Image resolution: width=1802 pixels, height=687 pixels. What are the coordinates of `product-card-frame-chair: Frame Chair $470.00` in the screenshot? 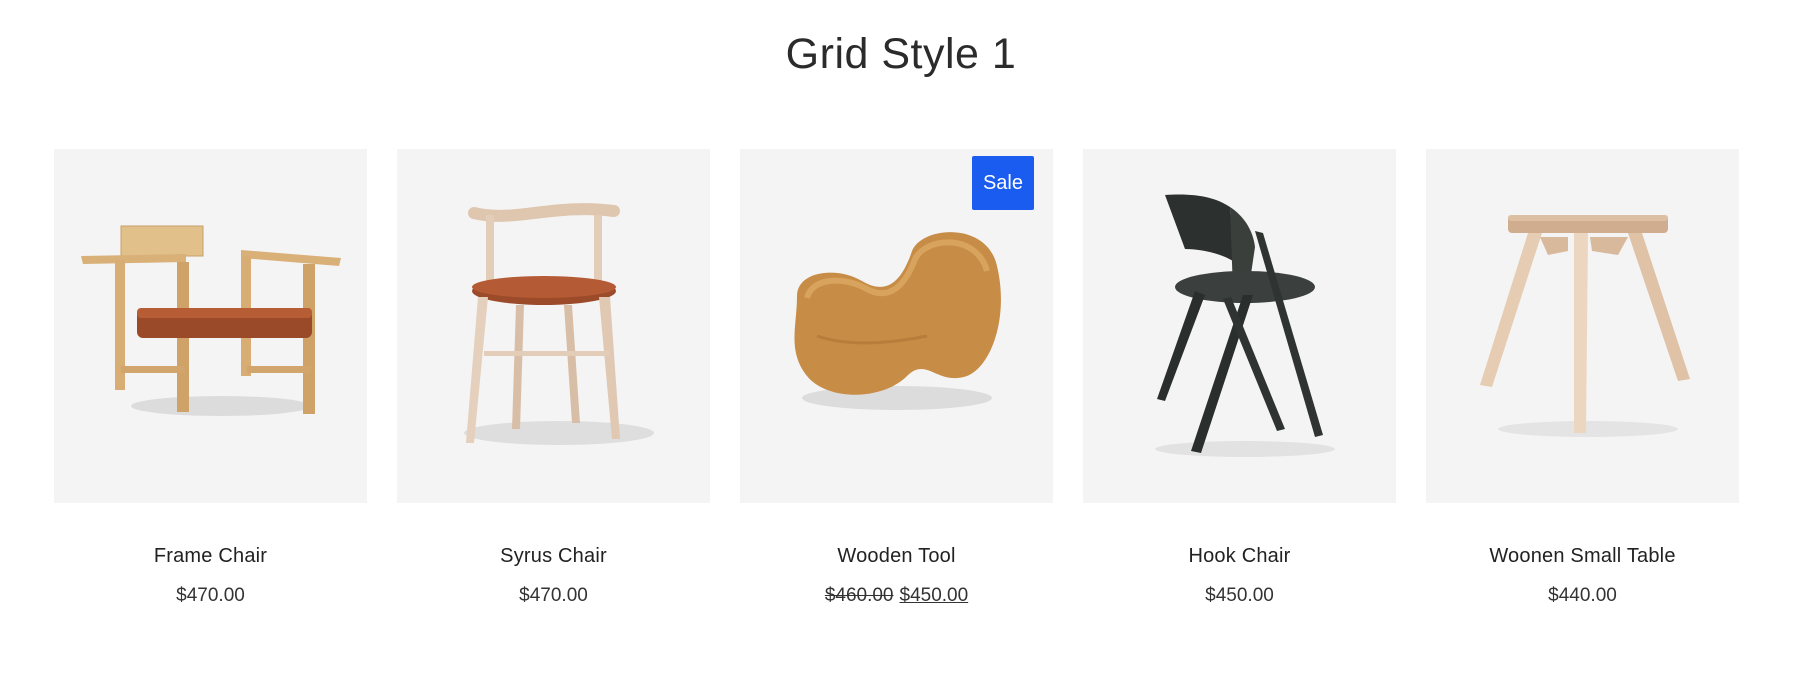 It's located at (210, 378).